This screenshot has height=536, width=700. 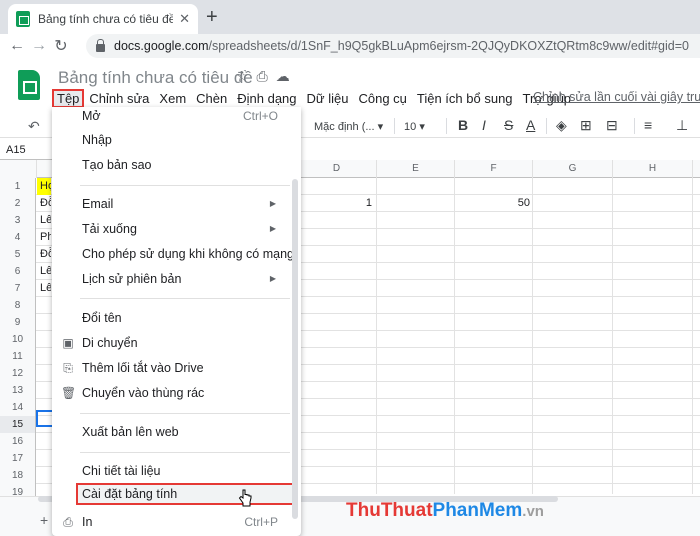 I want to click on menu-file: Tệp, so click(x=68, y=98).